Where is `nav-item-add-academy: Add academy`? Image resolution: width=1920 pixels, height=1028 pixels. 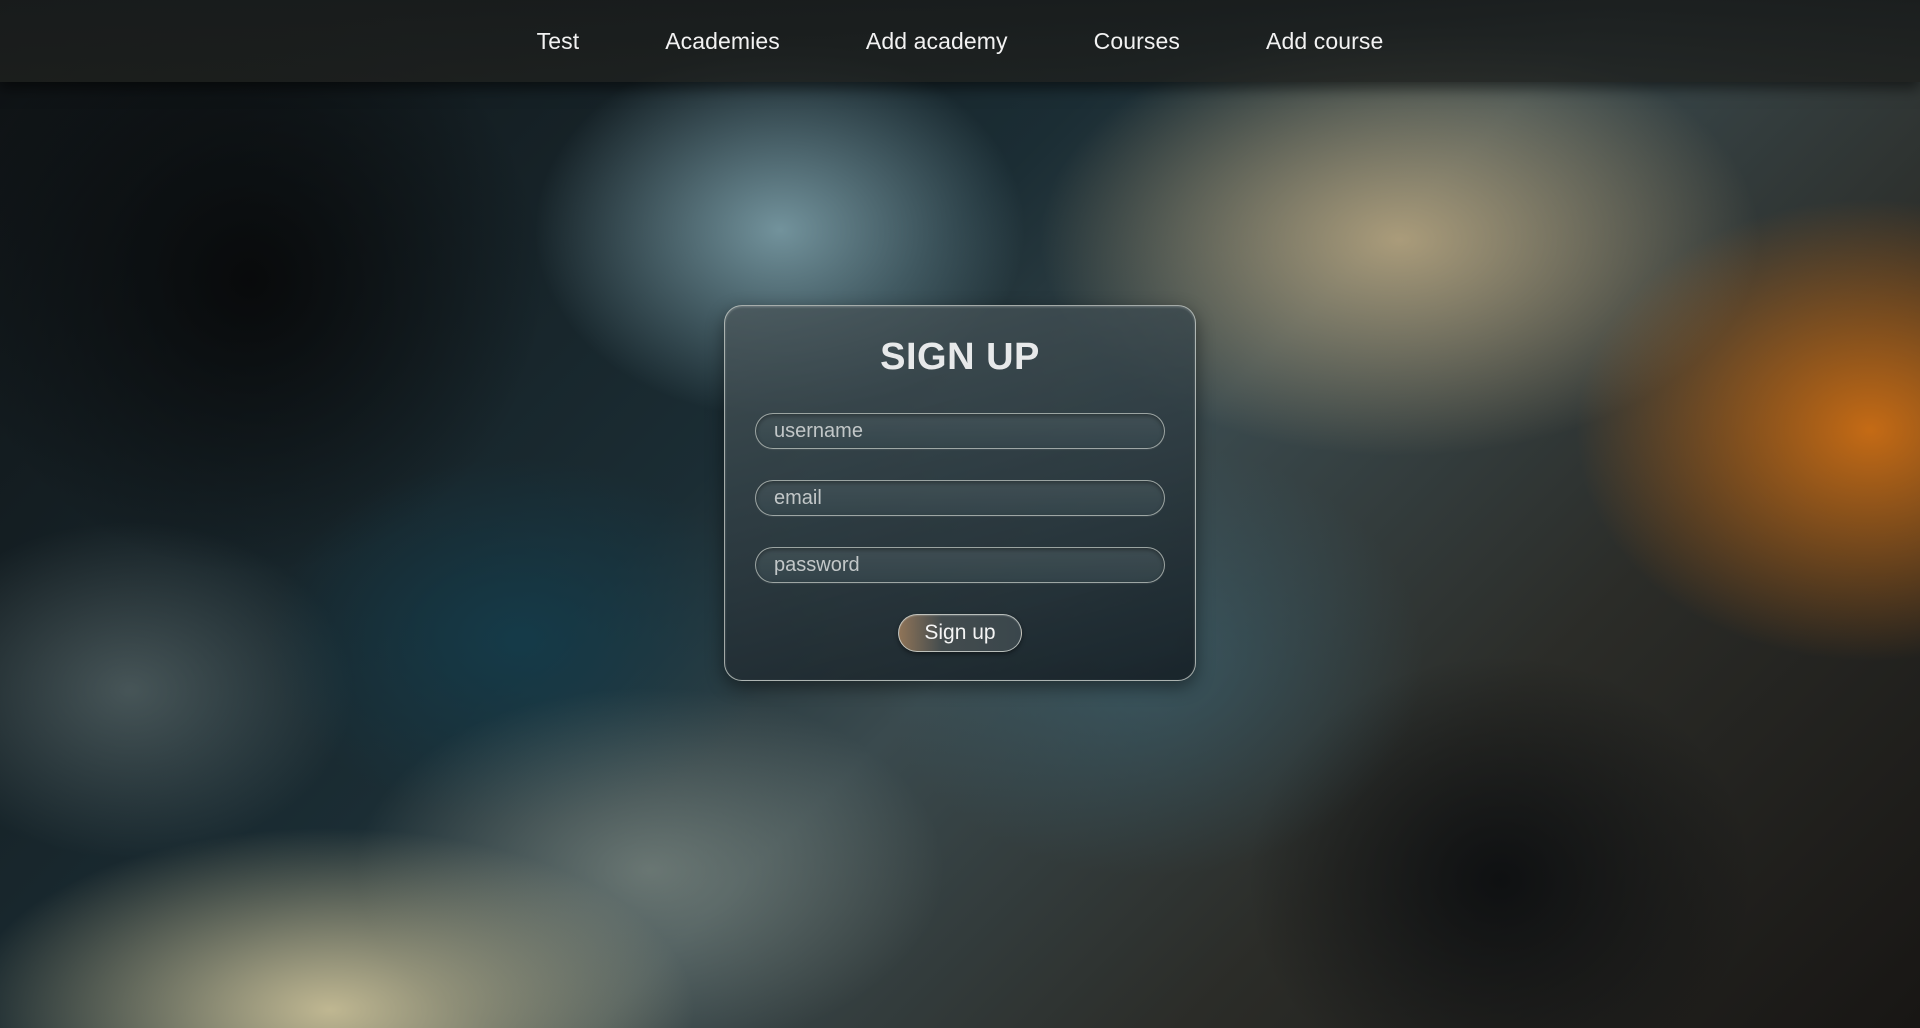
nav-item-add-academy: Add academy is located at coordinates (937, 41).